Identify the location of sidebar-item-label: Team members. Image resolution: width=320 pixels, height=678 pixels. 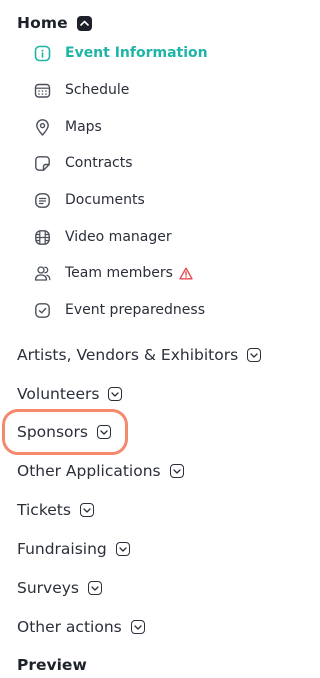
(119, 273).